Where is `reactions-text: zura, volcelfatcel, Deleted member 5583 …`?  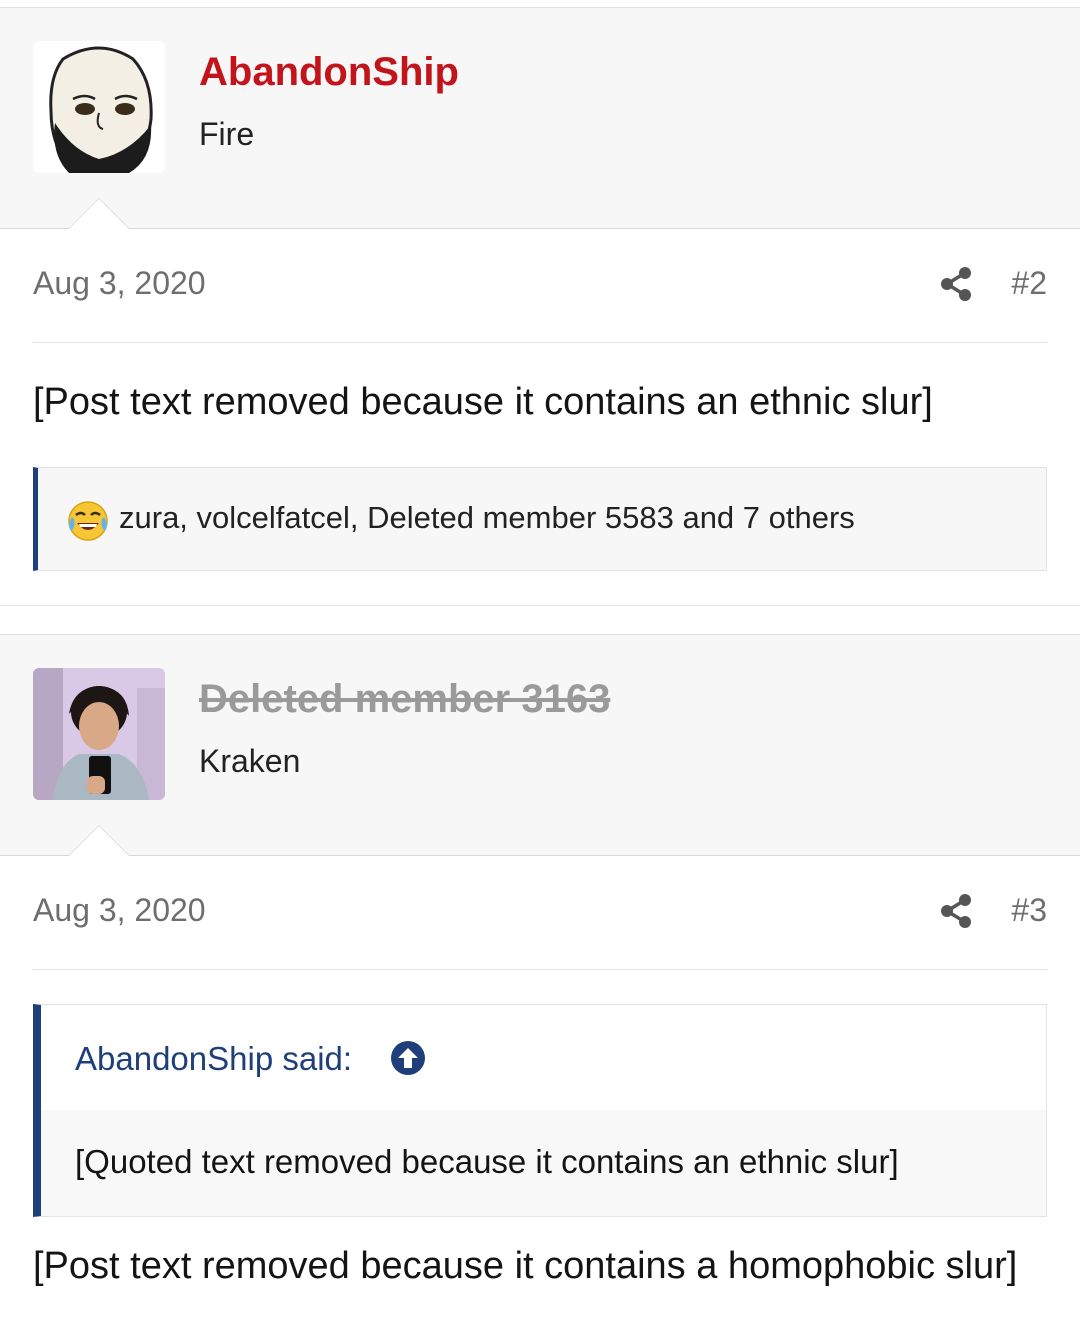
reactions-text: zura, volcelfatcel, Deleted member 5583 … is located at coordinates (487, 518).